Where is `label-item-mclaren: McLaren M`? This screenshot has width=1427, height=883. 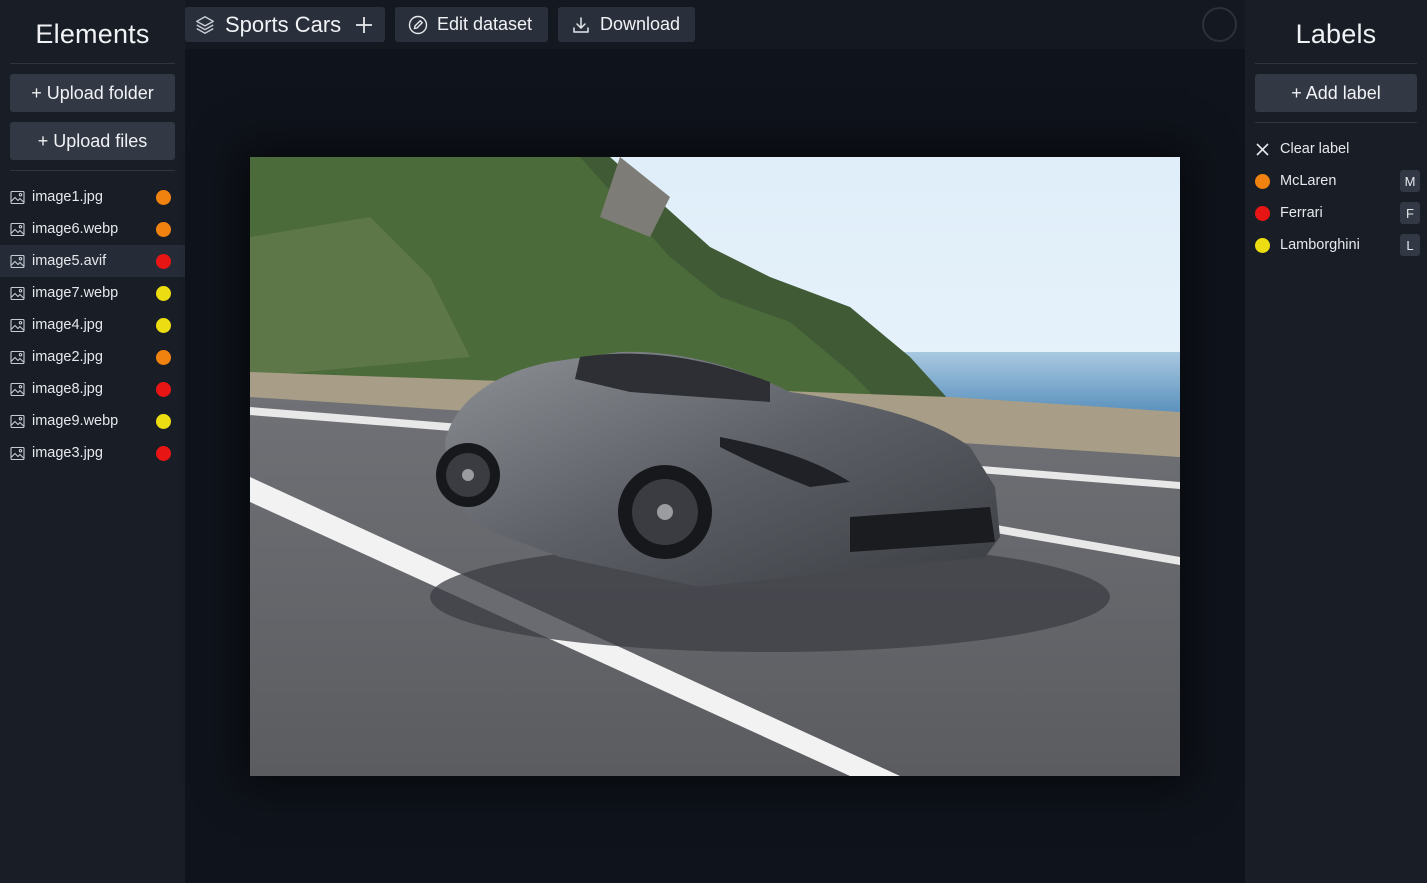 label-item-mclaren: McLaren M is located at coordinates (1336, 181).